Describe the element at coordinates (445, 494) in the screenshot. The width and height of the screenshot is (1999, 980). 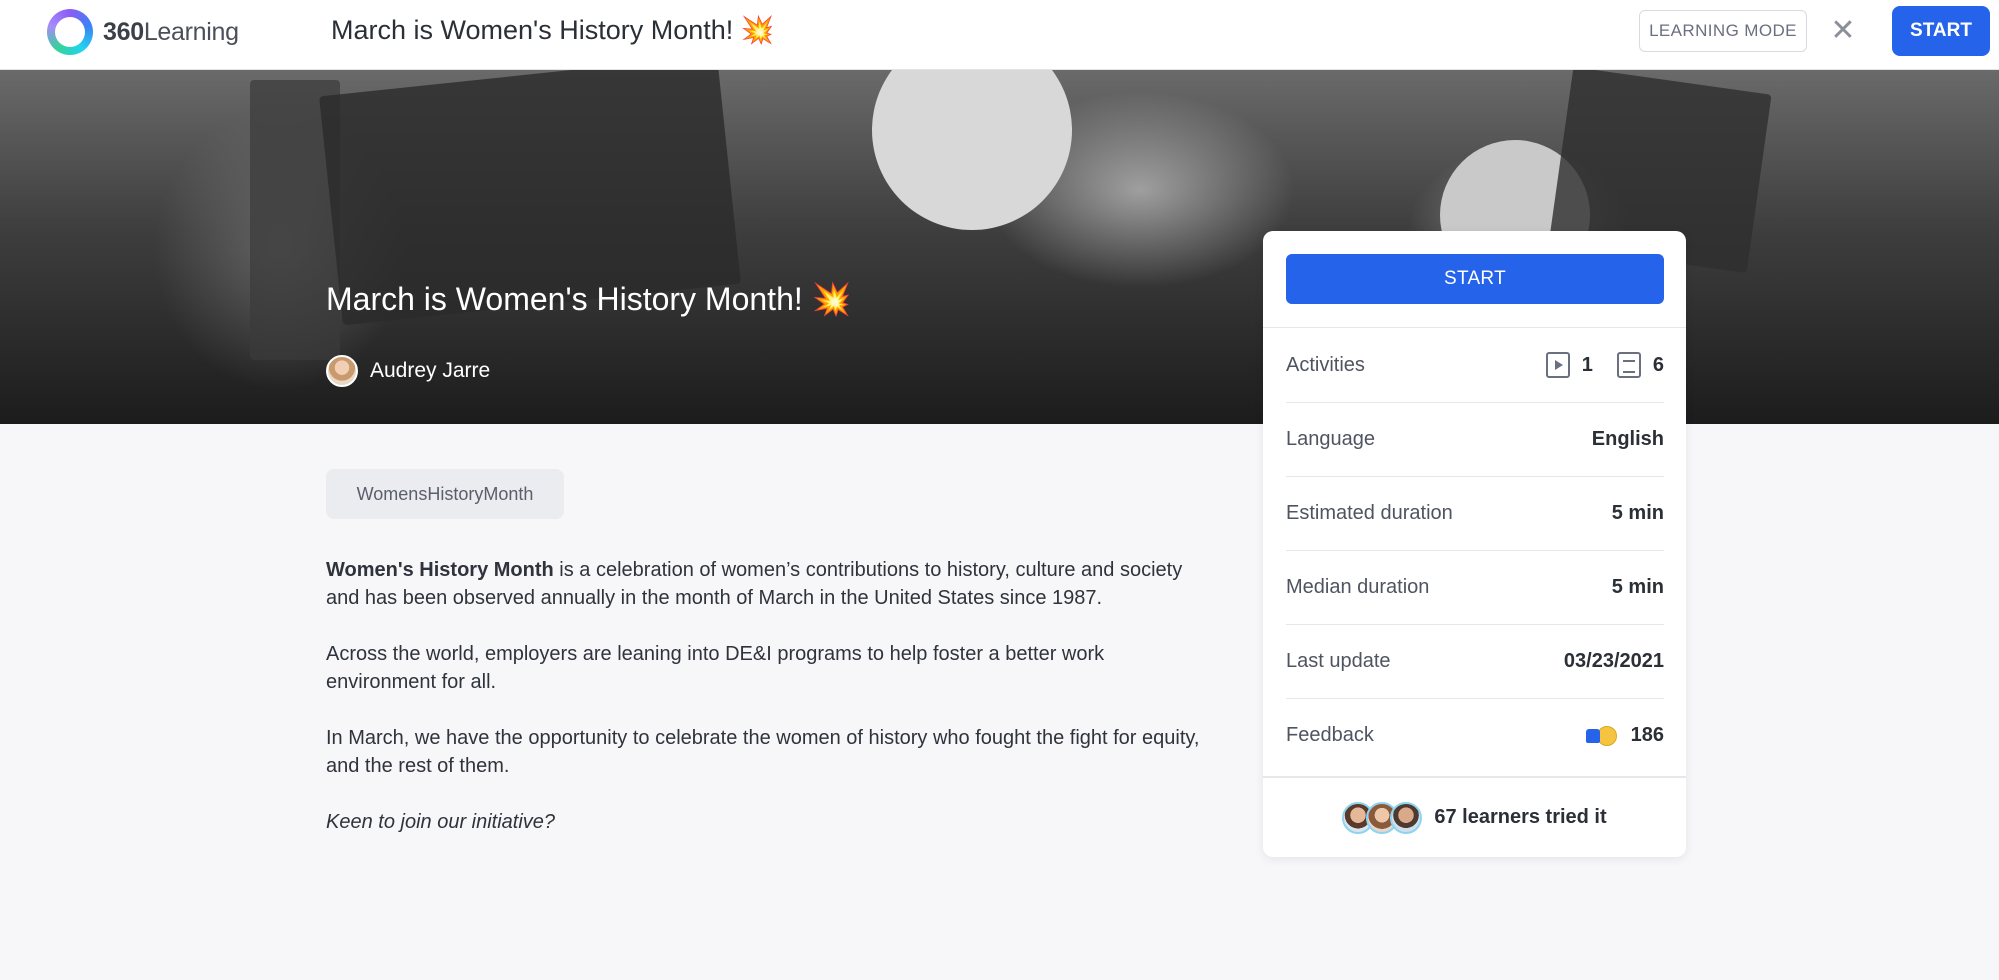
I see `tag-chip: WomensHistoryMonth` at that location.